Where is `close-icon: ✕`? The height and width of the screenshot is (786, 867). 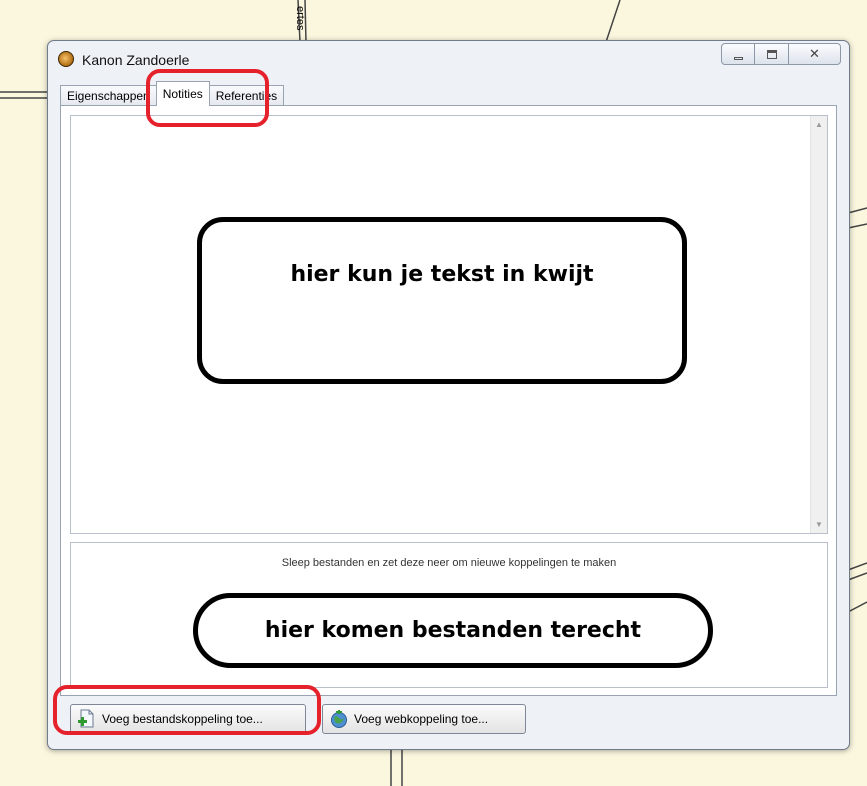 close-icon: ✕ is located at coordinates (814, 53).